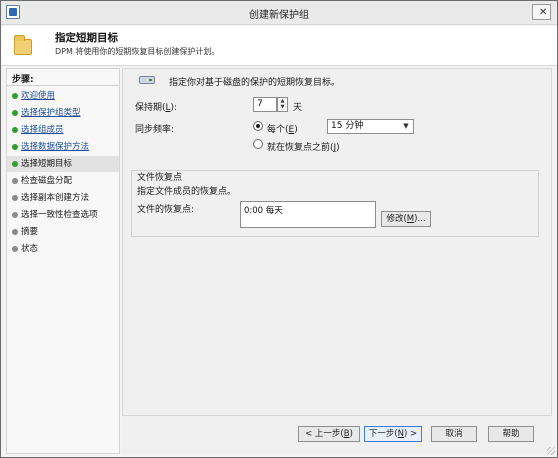 The height and width of the screenshot is (458, 558). Describe the element at coordinates (393, 434) in the screenshot. I see `next-button: 下一步(N) >` at that location.